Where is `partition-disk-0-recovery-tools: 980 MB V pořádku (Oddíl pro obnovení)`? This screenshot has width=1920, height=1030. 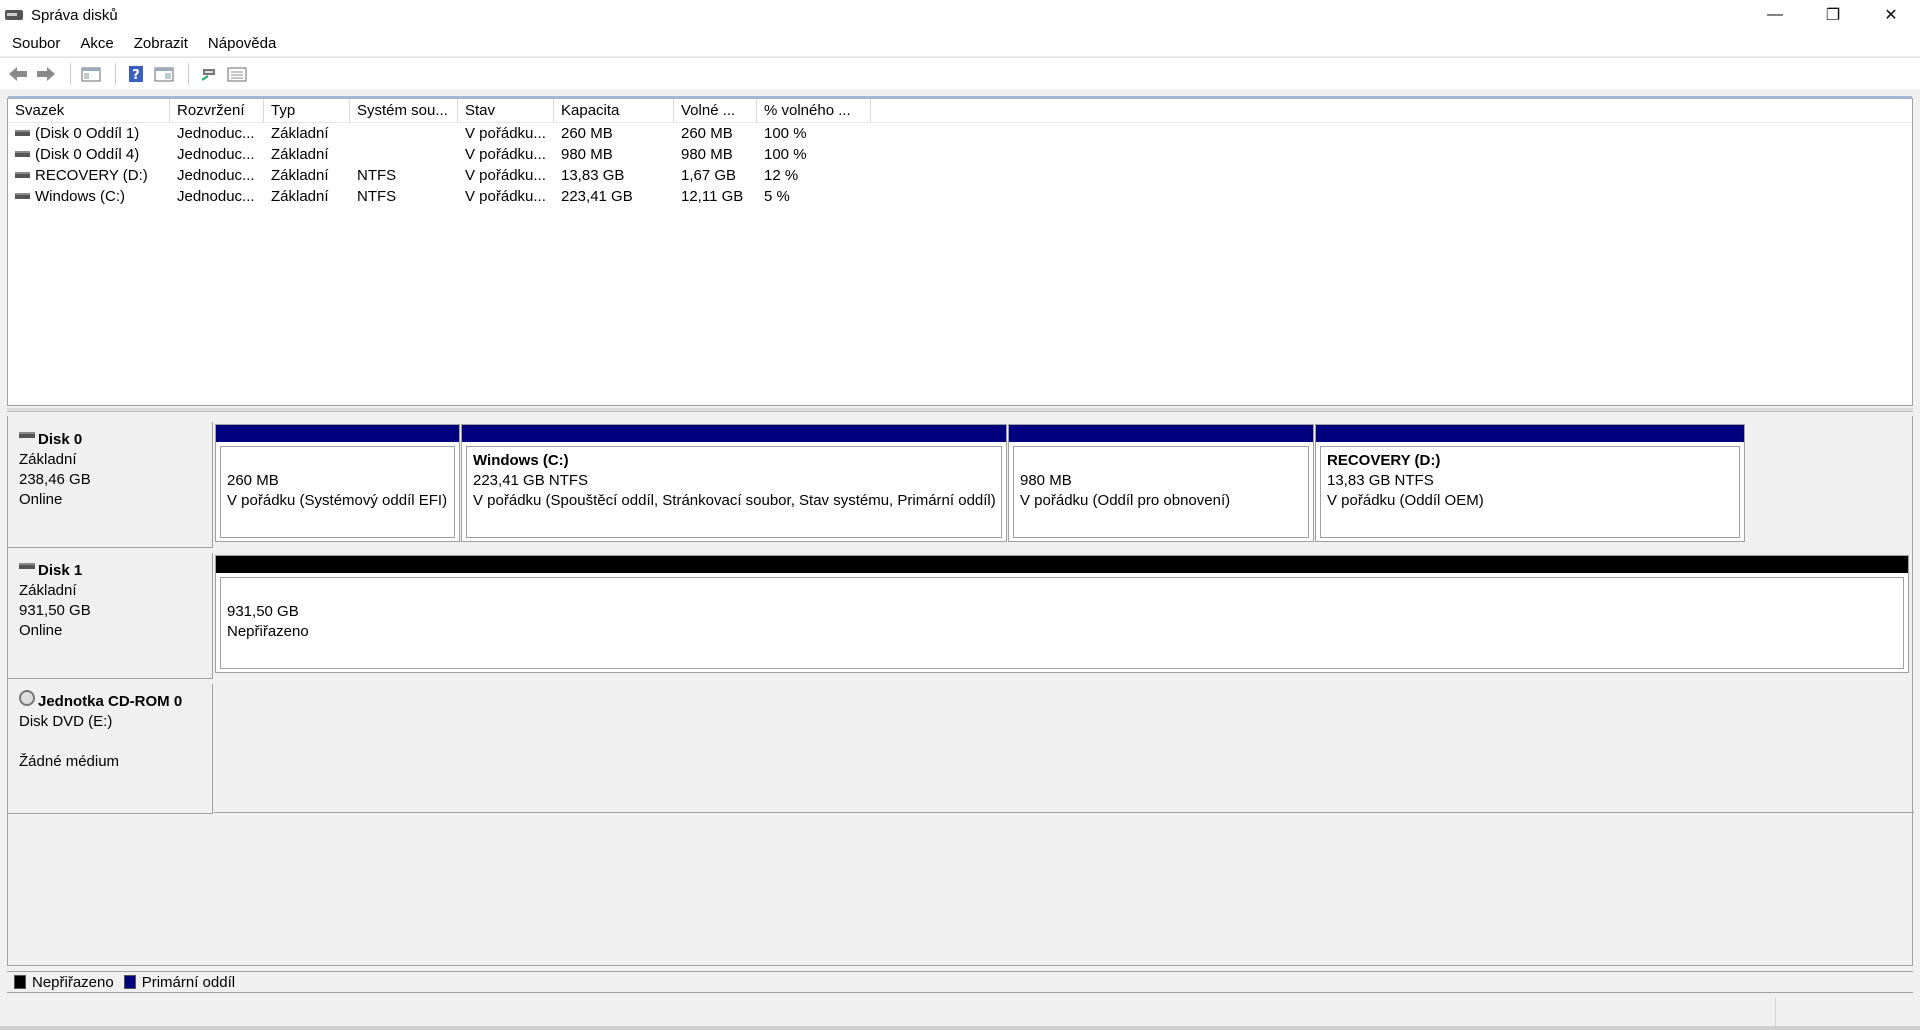 partition-disk-0-recovery-tools: 980 MB V pořádku (Oddíl pro obnovení) is located at coordinates (1161, 483).